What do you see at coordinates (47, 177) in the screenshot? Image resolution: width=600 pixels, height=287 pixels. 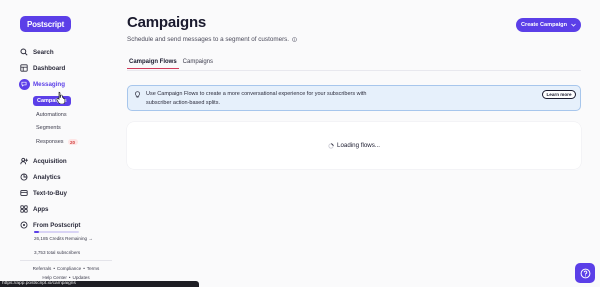 I see `sidebar-item-label: Analytics` at bounding box center [47, 177].